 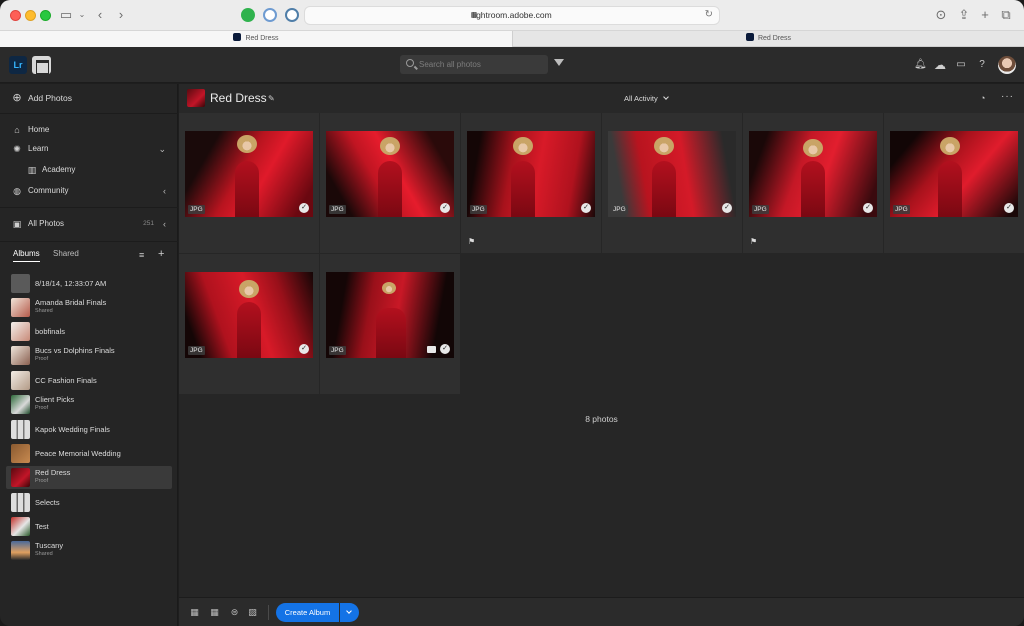 What do you see at coordinates (20, 380) in the screenshot?
I see `album-thumbnail` at bounding box center [20, 380].